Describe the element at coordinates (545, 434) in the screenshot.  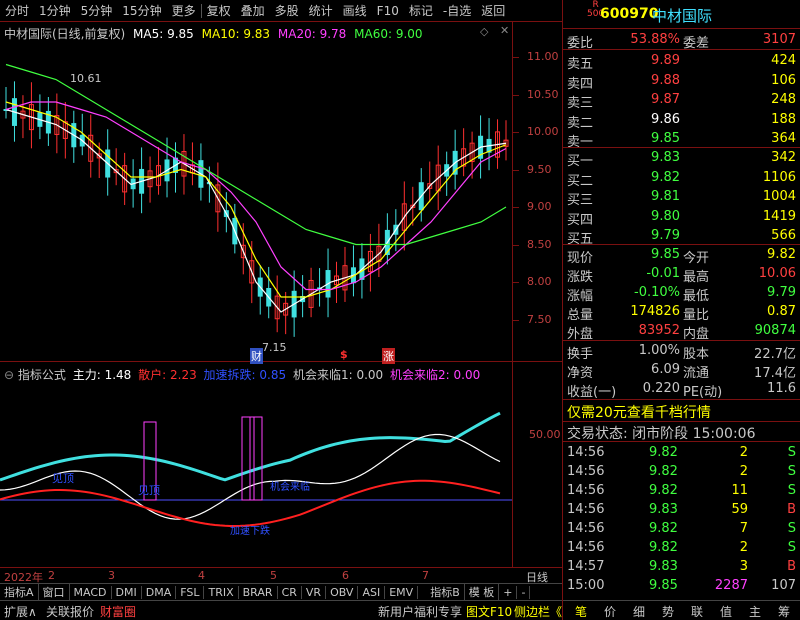
I see `indicator-level-50: 50.00` at that location.